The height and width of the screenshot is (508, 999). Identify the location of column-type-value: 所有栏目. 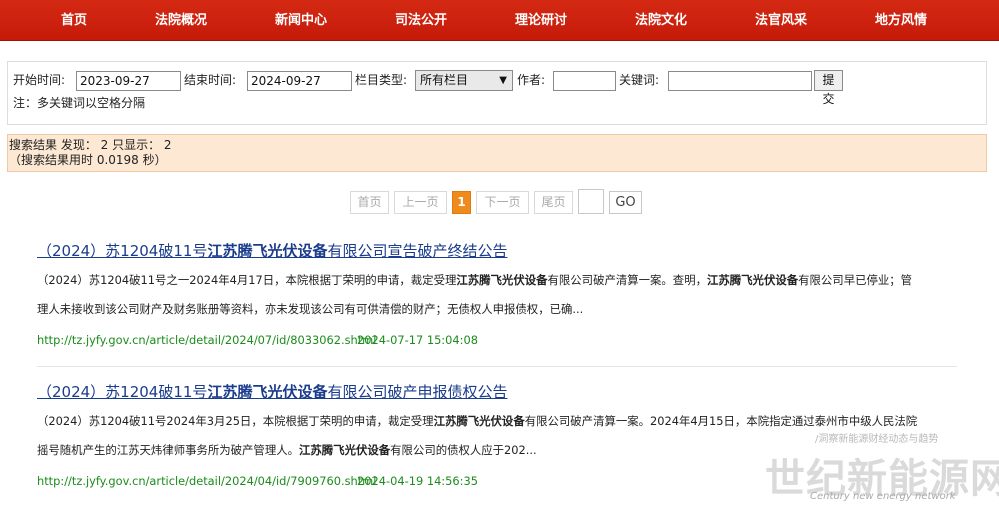
(444, 80).